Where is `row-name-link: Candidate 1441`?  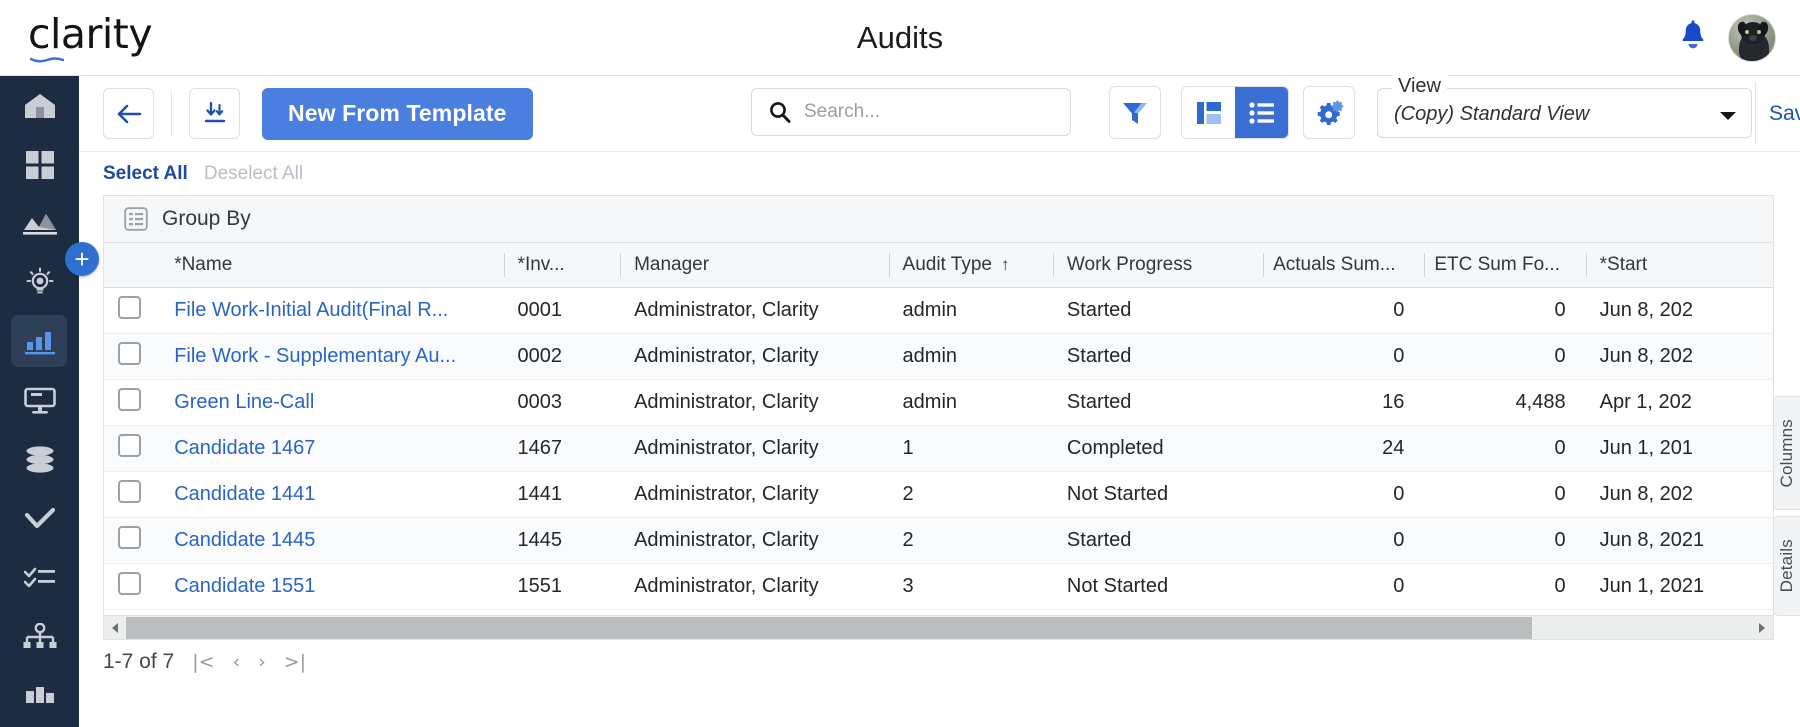
row-name-link: Candidate 1441 is located at coordinates (244, 494).